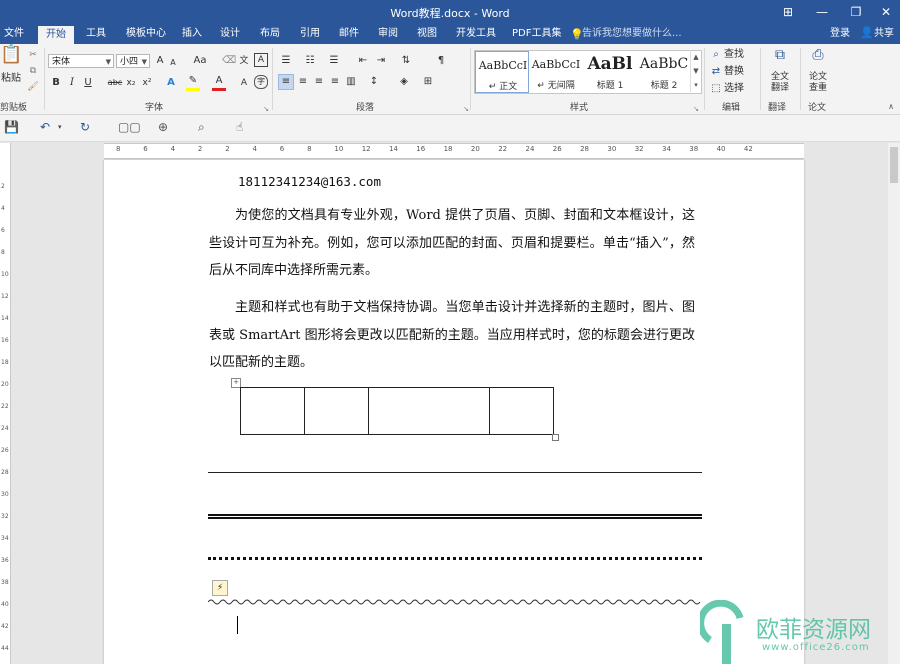 Image resolution: width=900 pixels, height=664 pixels. Describe the element at coordinates (144, 62) in the screenshot. I see `chevron-down-icon: ▼` at that location.